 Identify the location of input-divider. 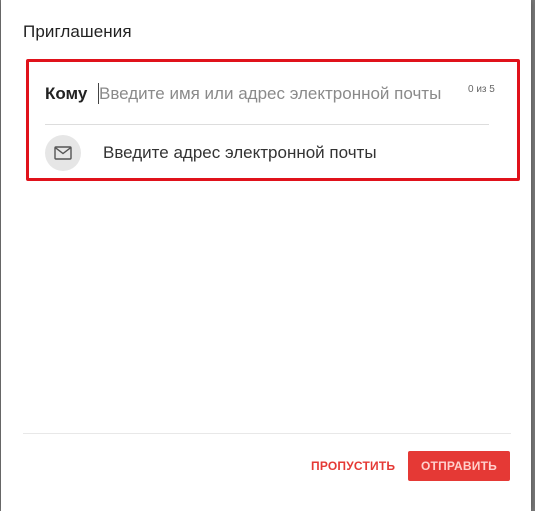
(267, 124).